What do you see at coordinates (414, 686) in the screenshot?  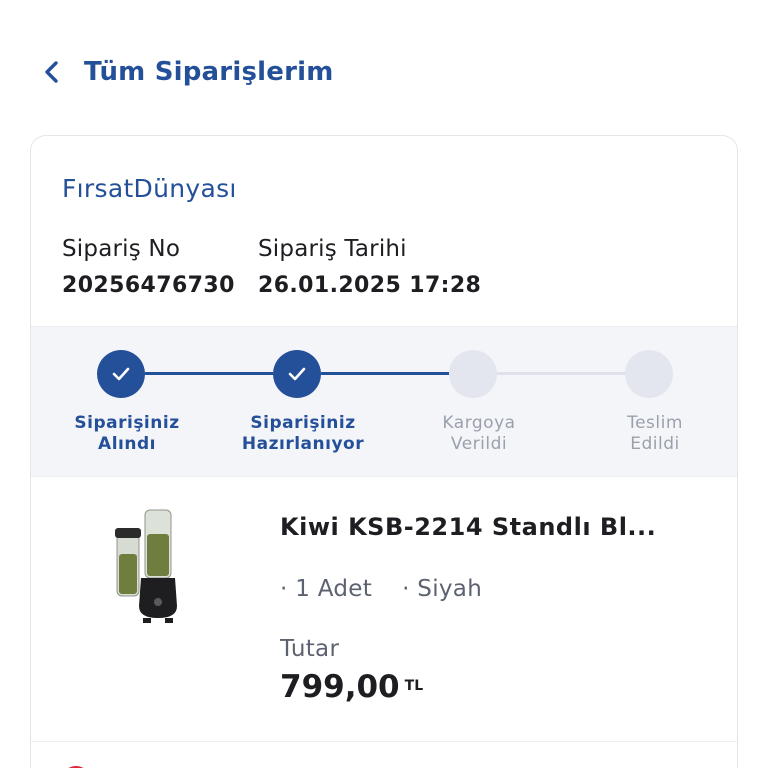 I see `price-currency: TL` at bounding box center [414, 686].